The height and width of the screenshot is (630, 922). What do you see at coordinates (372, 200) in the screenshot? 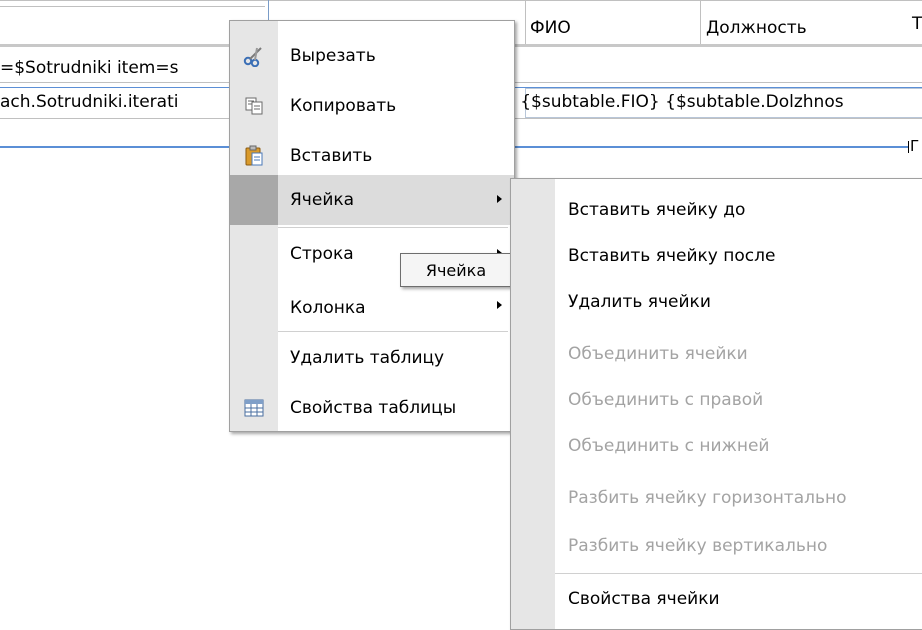
I see `menu-item-cell: Ячейка` at bounding box center [372, 200].